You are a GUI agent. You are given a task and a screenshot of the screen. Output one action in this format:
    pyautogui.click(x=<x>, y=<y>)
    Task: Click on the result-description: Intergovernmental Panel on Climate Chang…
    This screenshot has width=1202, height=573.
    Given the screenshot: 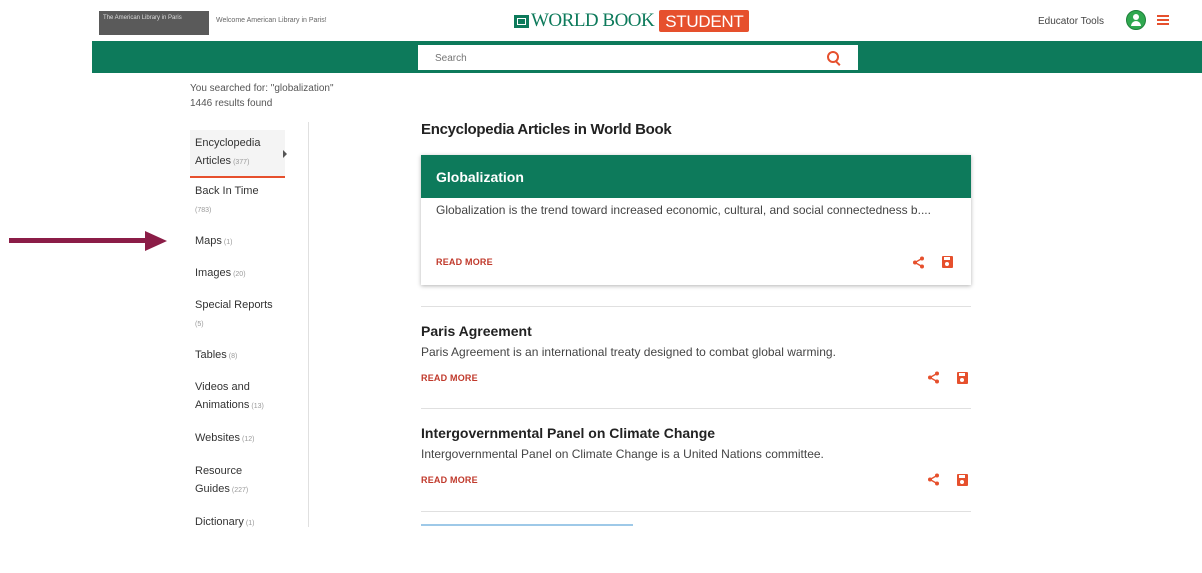 What is the action you would take?
    pyautogui.click(x=622, y=454)
    